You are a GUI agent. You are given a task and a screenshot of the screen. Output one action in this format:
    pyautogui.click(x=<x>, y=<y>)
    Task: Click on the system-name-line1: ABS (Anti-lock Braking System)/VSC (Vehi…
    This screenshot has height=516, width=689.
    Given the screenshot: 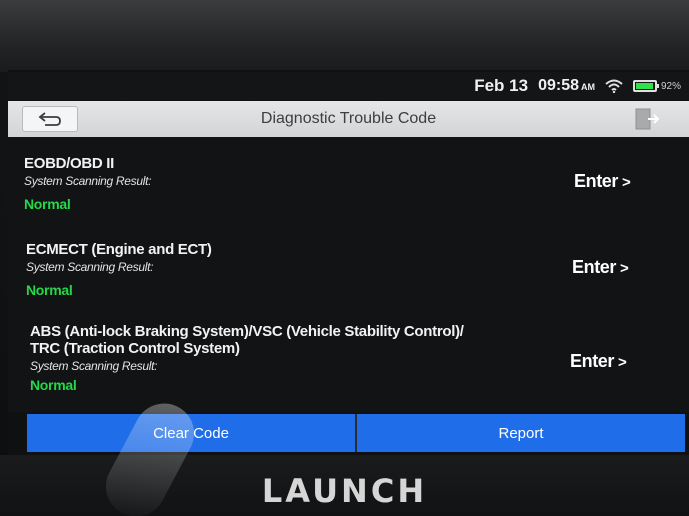 What is the action you would take?
    pyautogui.click(x=247, y=331)
    